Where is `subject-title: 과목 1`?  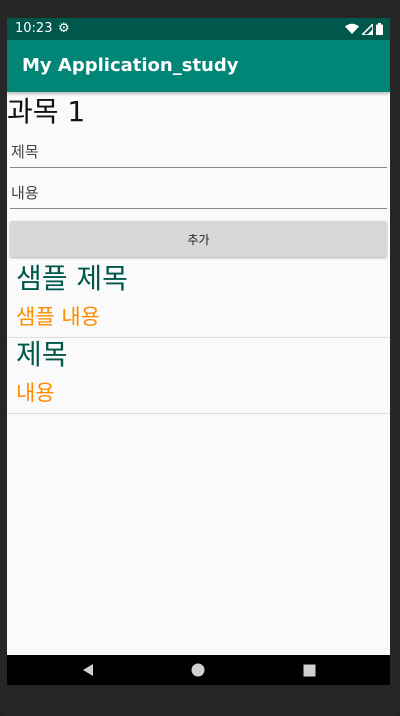
subject-title: 과목 1 is located at coordinates (46, 111).